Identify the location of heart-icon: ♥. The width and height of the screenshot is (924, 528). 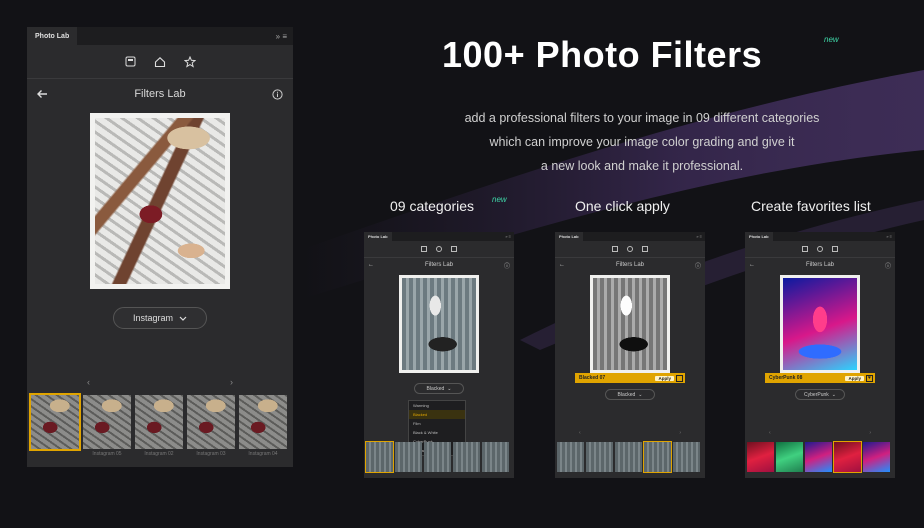
(869, 378).